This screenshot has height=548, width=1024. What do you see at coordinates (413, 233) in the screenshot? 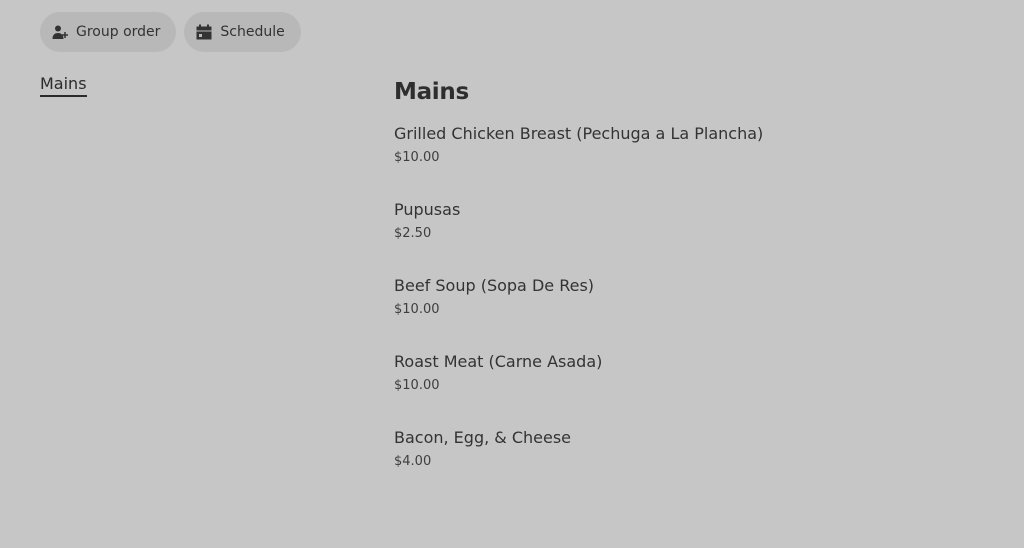
I see `menu-item-price: $2.50` at bounding box center [413, 233].